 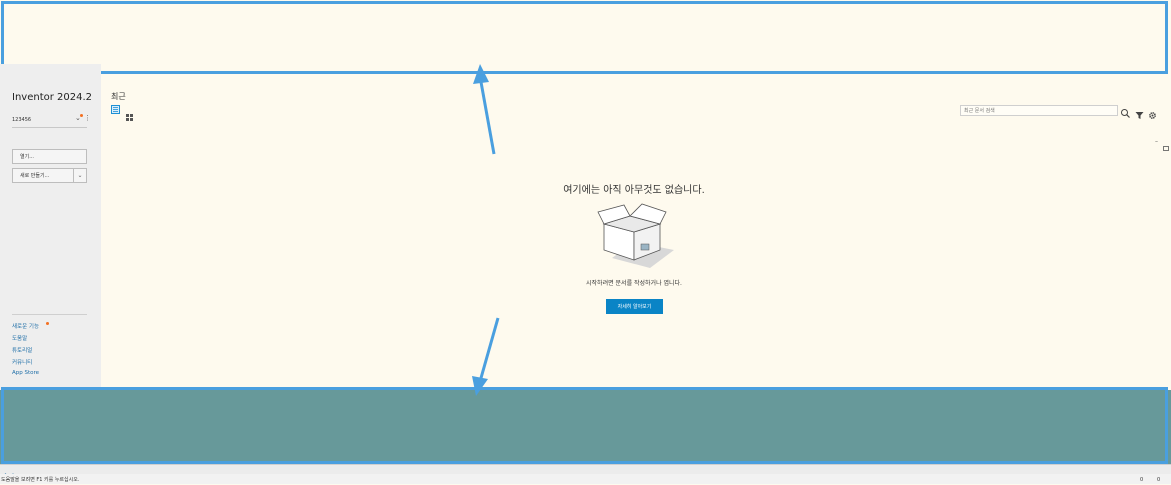 What do you see at coordinates (481, 74) in the screenshot?
I see `arrow-up-head` at bounding box center [481, 74].